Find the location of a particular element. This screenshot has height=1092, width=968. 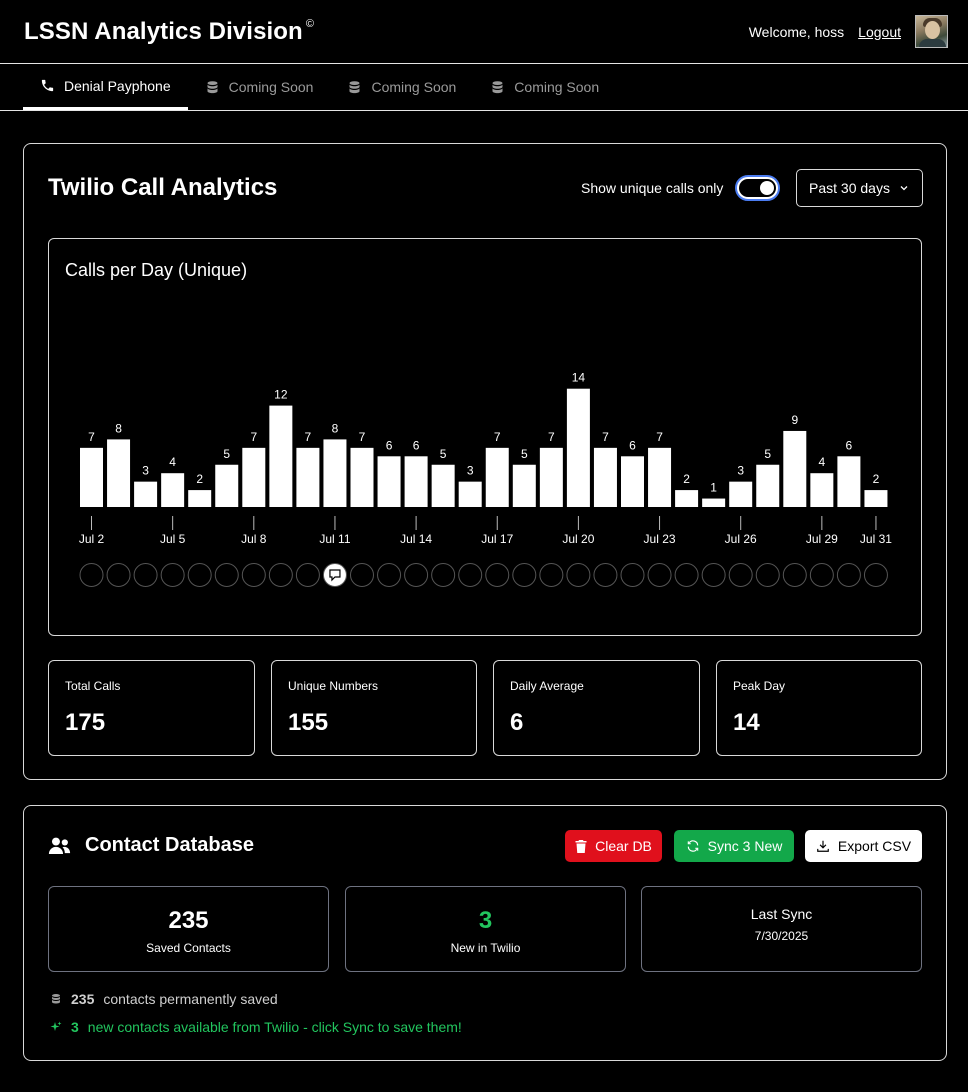

tab-coming-soon-2: Coming Soon is located at coordinates (401, 87).